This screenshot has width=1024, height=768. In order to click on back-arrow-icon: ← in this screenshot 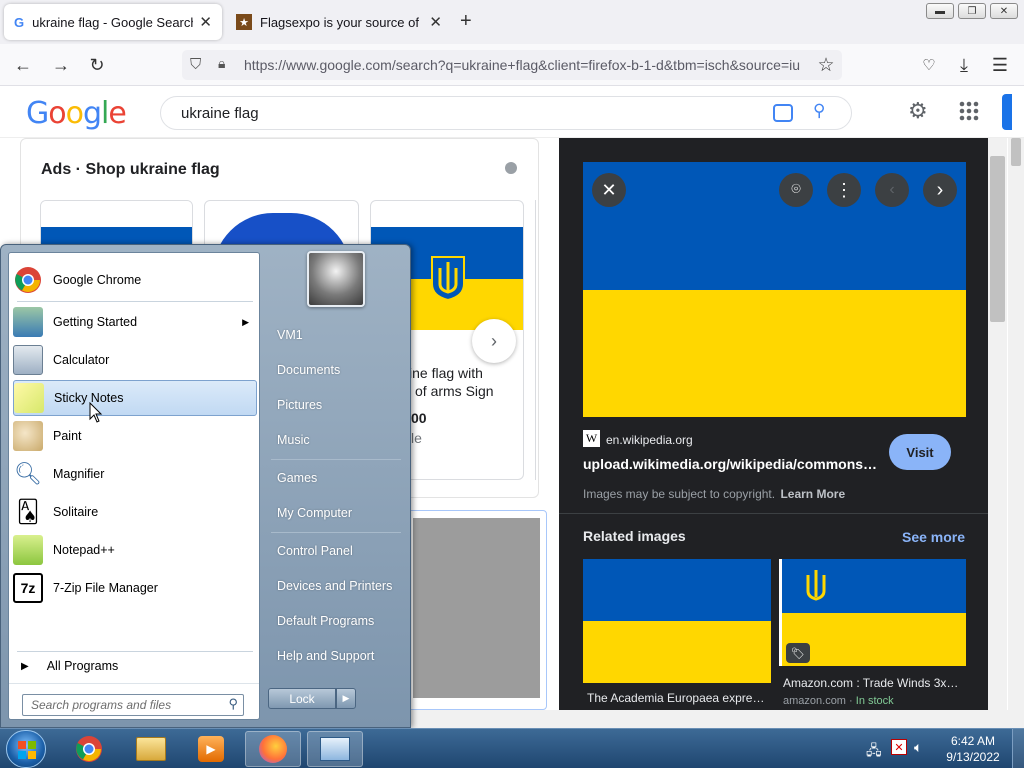, I will do `click(23, 65)`.